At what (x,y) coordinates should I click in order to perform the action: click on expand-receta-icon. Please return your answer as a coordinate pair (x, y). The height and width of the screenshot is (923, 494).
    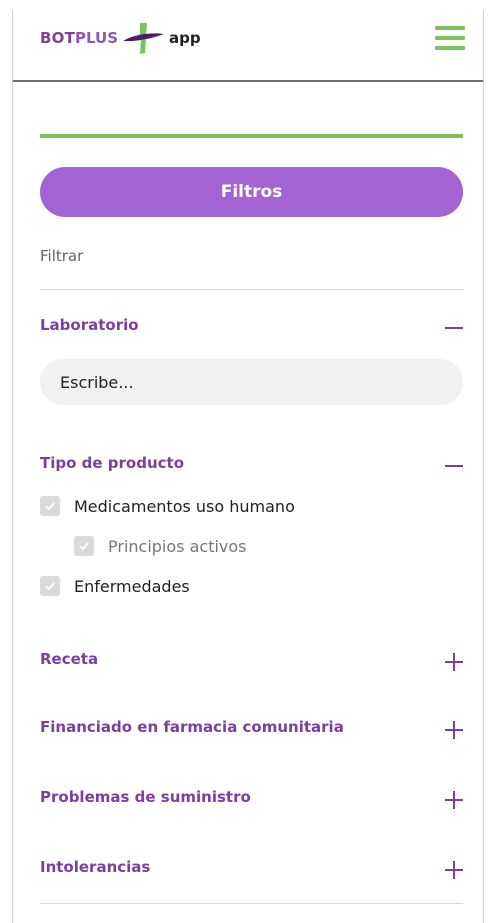
    Looking at the image, I should click on (454, 662).